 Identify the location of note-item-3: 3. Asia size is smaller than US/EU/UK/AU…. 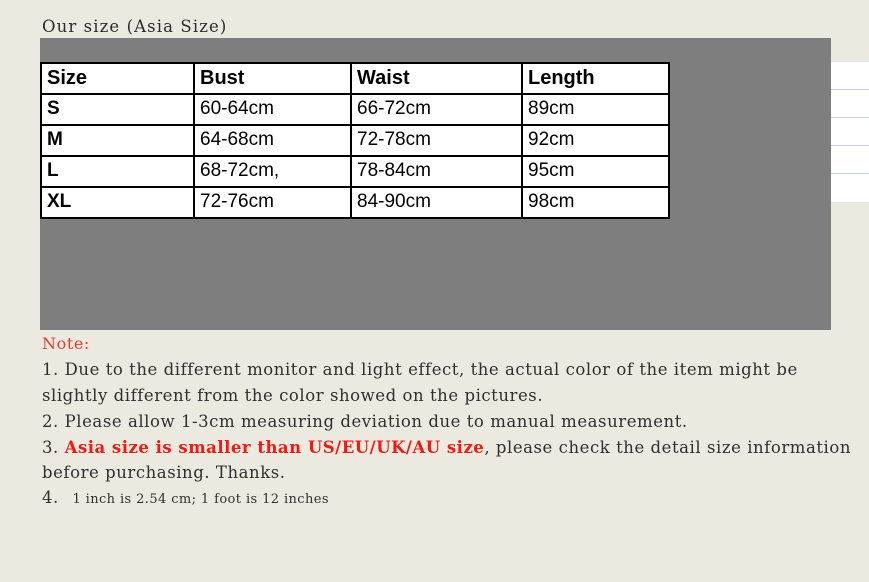
(447, 460).